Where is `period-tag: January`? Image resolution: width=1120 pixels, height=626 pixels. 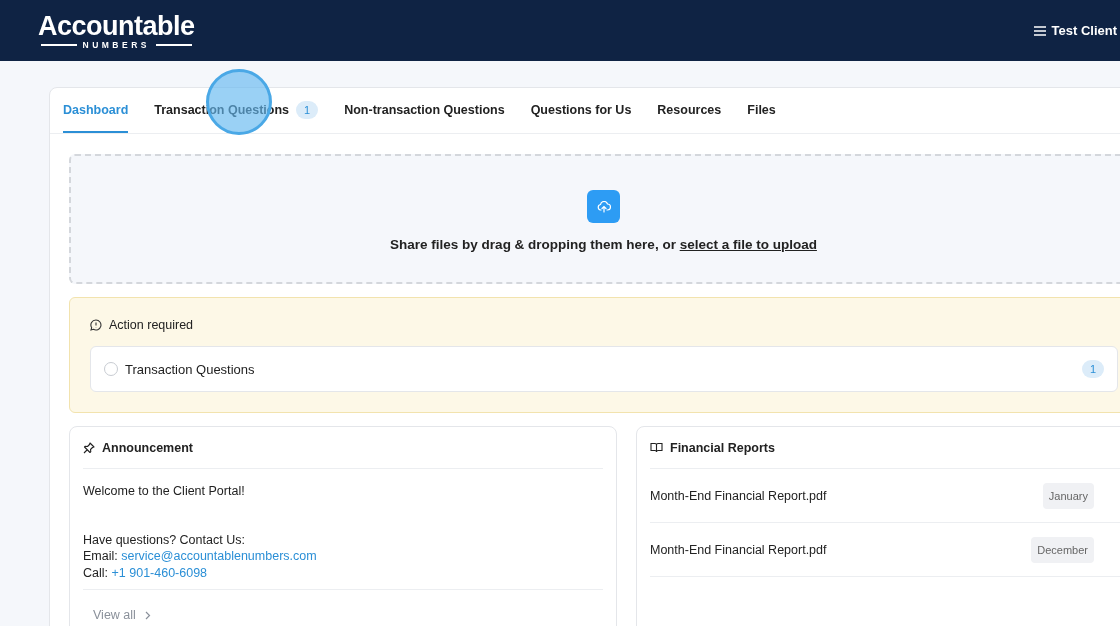
period-tag: January is located at coordinates (1068, 495).